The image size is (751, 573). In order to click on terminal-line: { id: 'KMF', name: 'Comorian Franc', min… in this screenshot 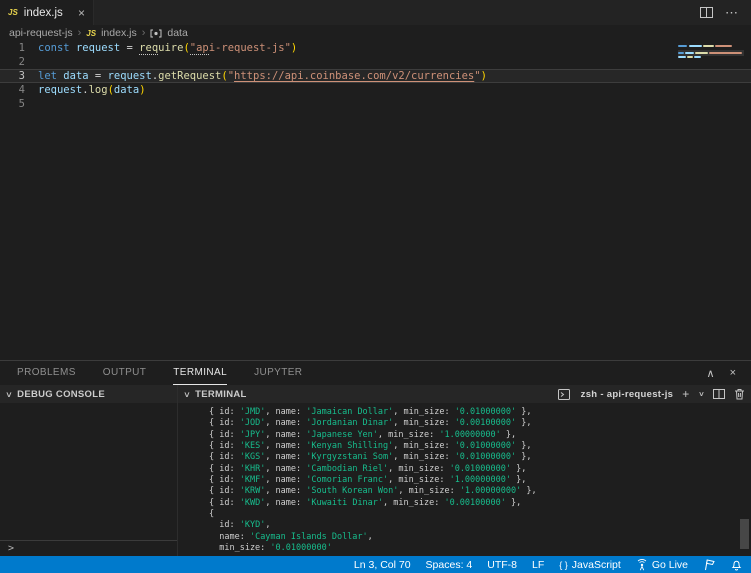, I will do `click(368, 480)`.